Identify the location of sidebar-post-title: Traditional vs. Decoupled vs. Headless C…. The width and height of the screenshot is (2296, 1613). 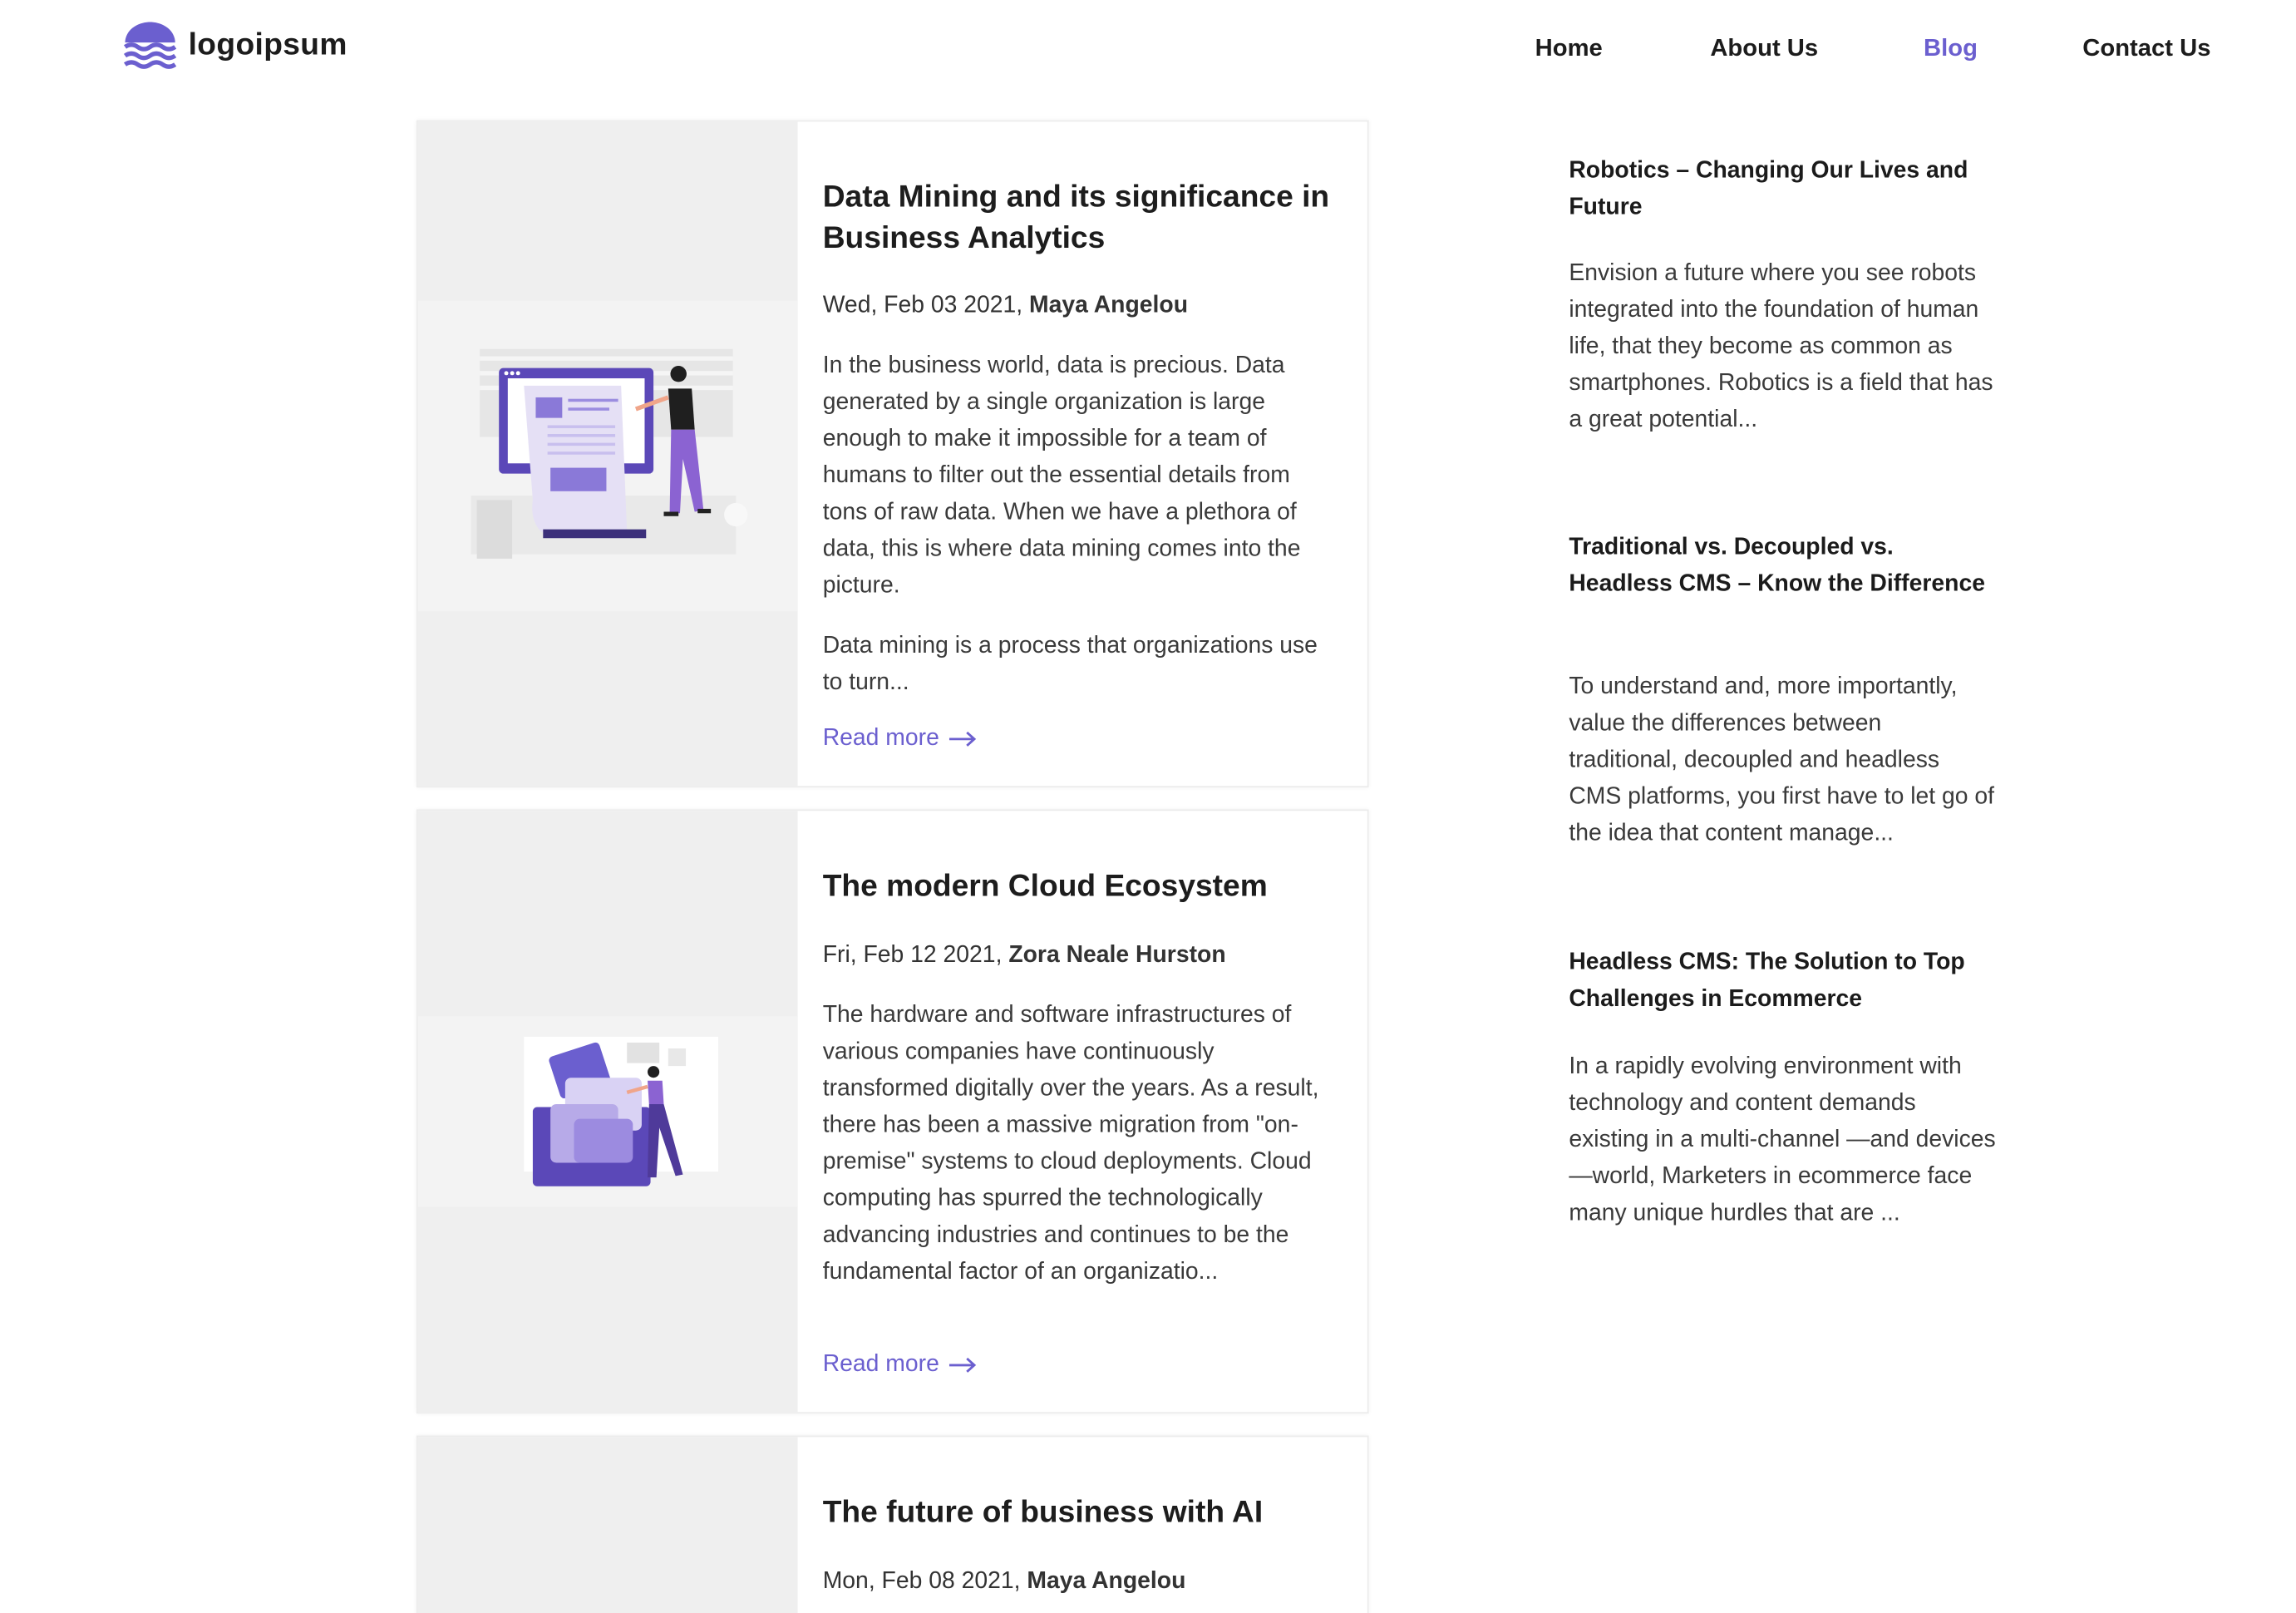
(1782, 566).